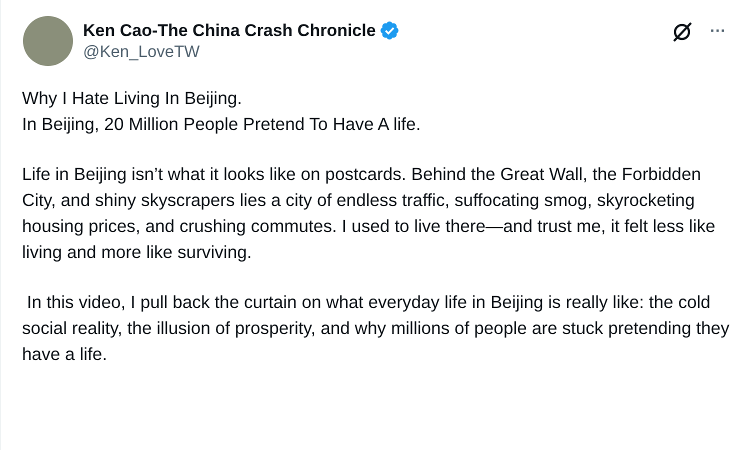 This screenshot has width=746, height=450. Describe the element at coordinates (229, 30) in the screenshot. I see `author-name: Ken Cao-The China Crash Chronicle` at that location.